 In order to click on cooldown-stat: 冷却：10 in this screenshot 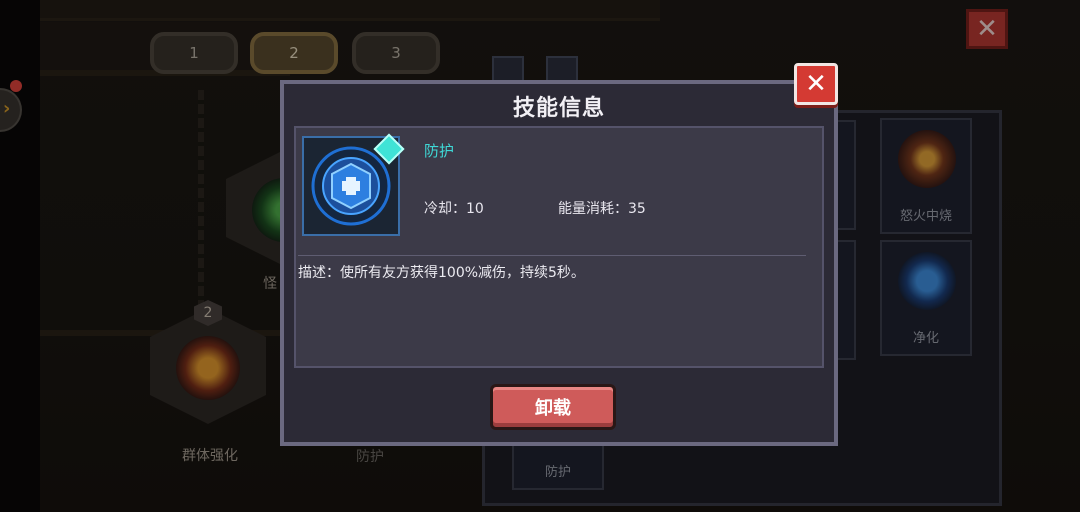, I will do `click(454, 209)`.